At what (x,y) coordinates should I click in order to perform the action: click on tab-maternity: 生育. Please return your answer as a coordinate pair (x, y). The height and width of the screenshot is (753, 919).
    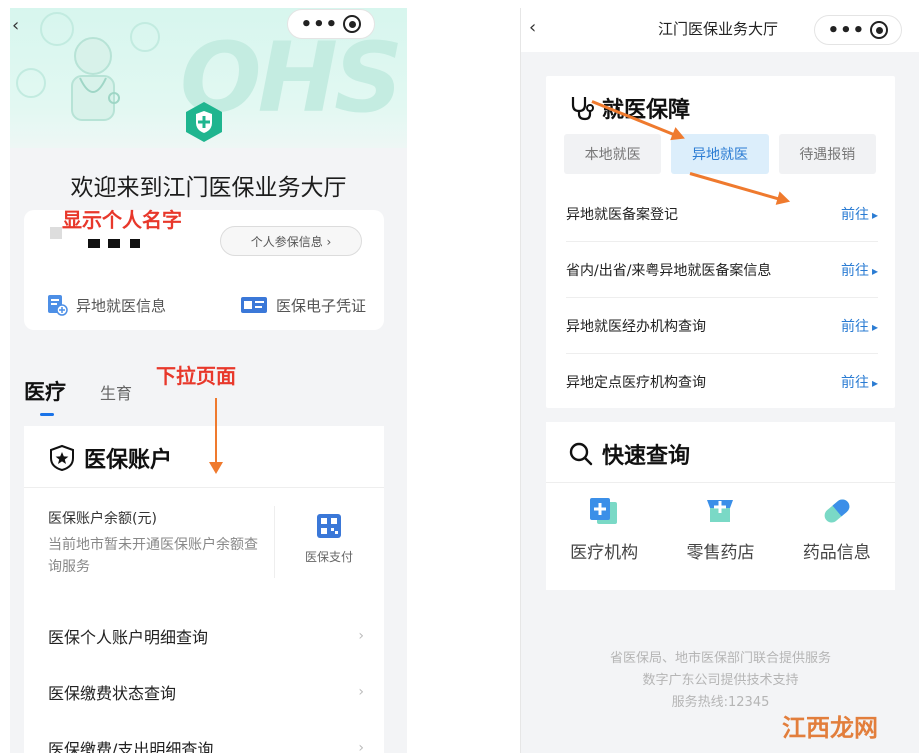
    Looking at the image, I should click on (116, 393).